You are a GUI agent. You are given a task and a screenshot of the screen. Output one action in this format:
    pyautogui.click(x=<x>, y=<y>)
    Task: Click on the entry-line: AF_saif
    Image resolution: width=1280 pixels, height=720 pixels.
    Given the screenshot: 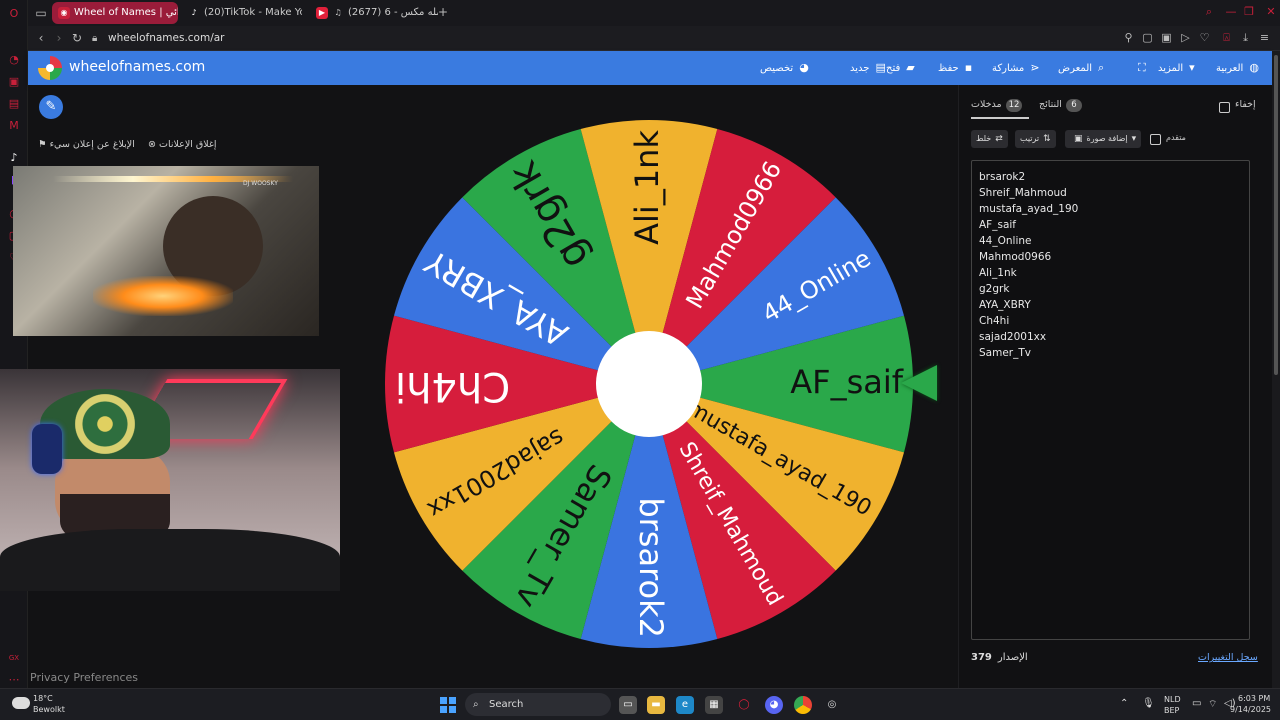 What is the action you would take?
    pyautogui.click(x=1110, y=225)
    